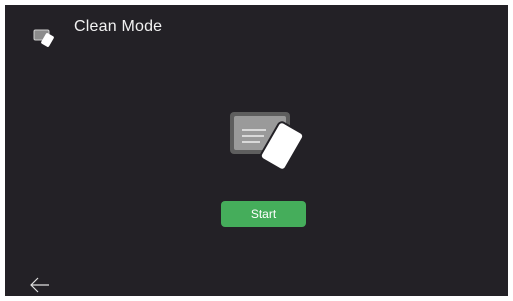  Describe the element at coordinates (40, 285) in the screenshot. I see `arrow-left-icon` at that location.